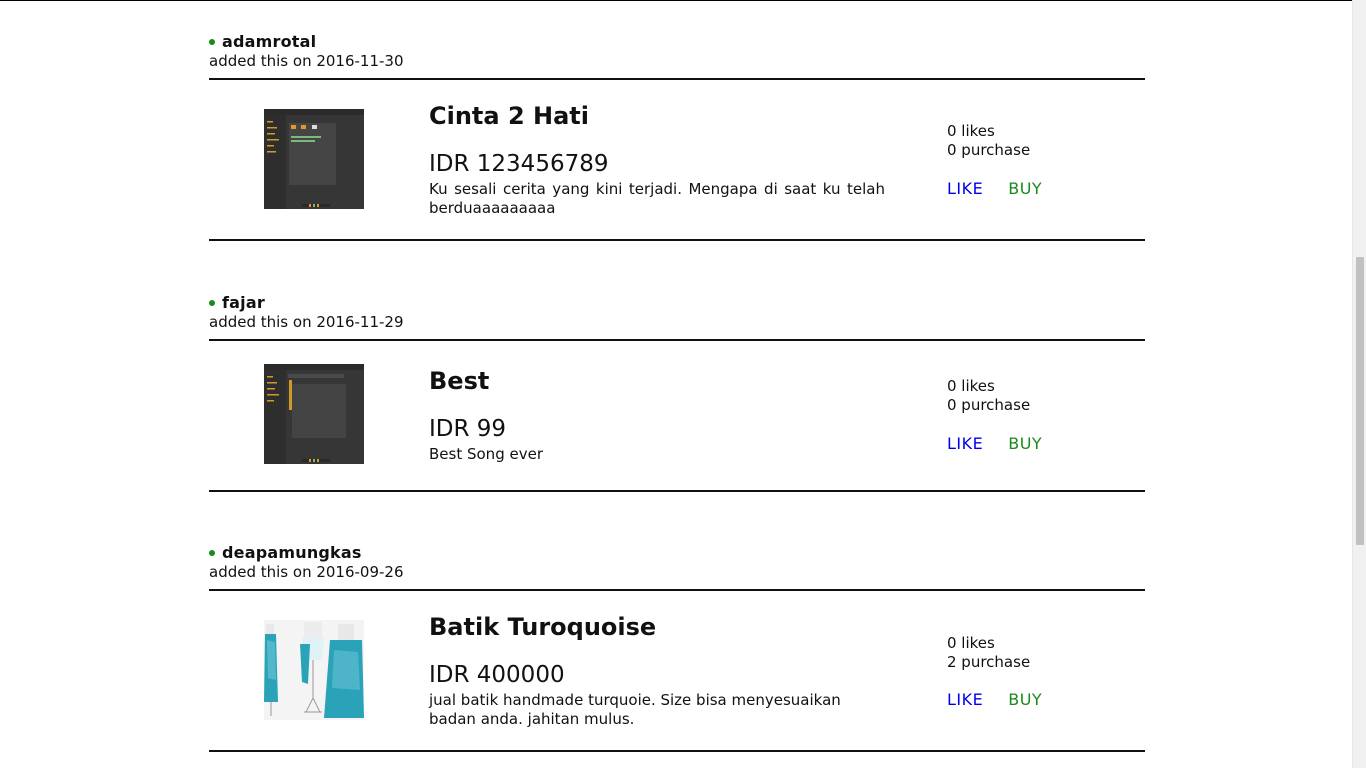 The height and width of the screenshot is (768, 1366). I want to click on scrollbar-thumb, so click(1360, 401).